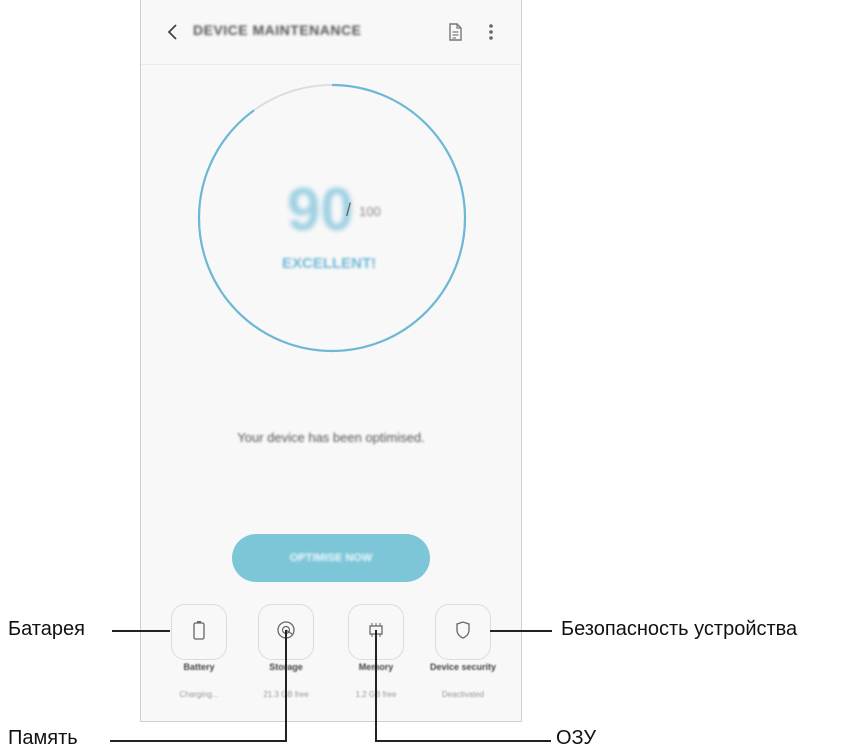 The width and height of the screenshot is (852, 751). Describe the element at coordinates (198, 741) in the screenshot. I see `callout-storage-line-h` at that location.